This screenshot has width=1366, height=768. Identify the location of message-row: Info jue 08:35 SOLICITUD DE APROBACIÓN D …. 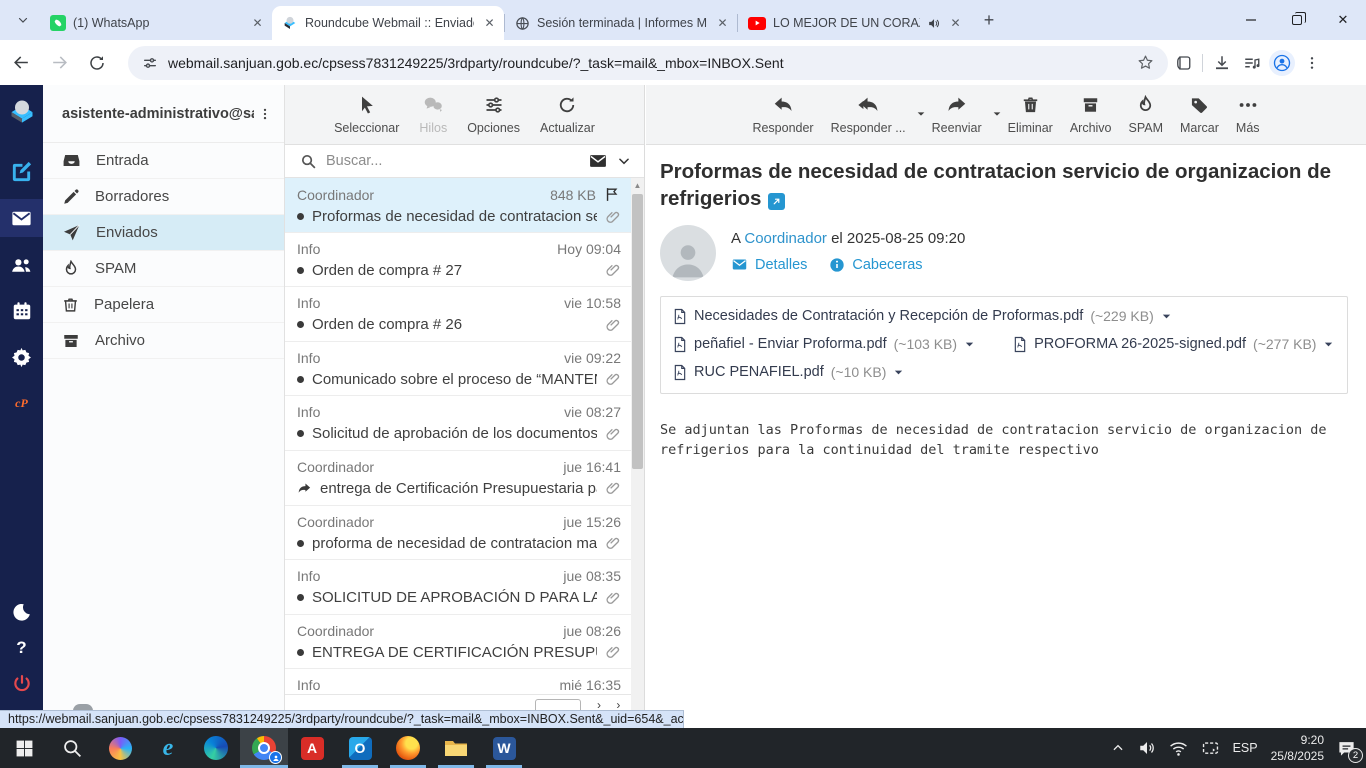
(458, 587).